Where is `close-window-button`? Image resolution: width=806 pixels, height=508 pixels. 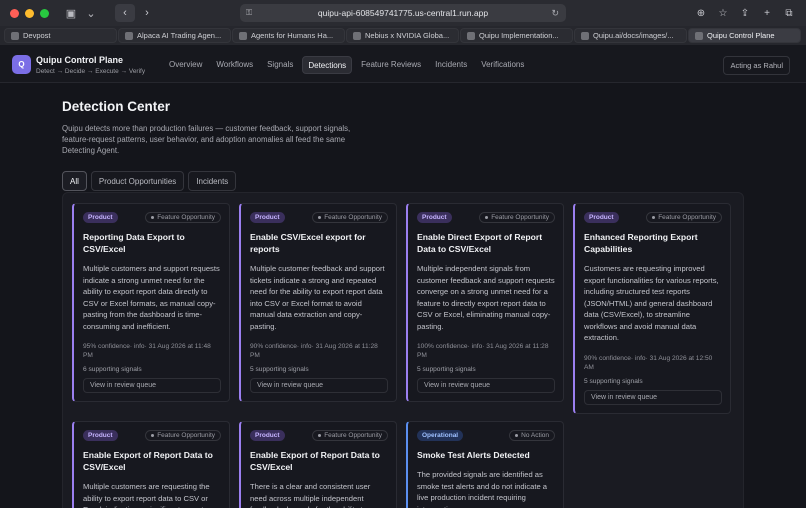 close-window-button is located at coordinates (14, 13).